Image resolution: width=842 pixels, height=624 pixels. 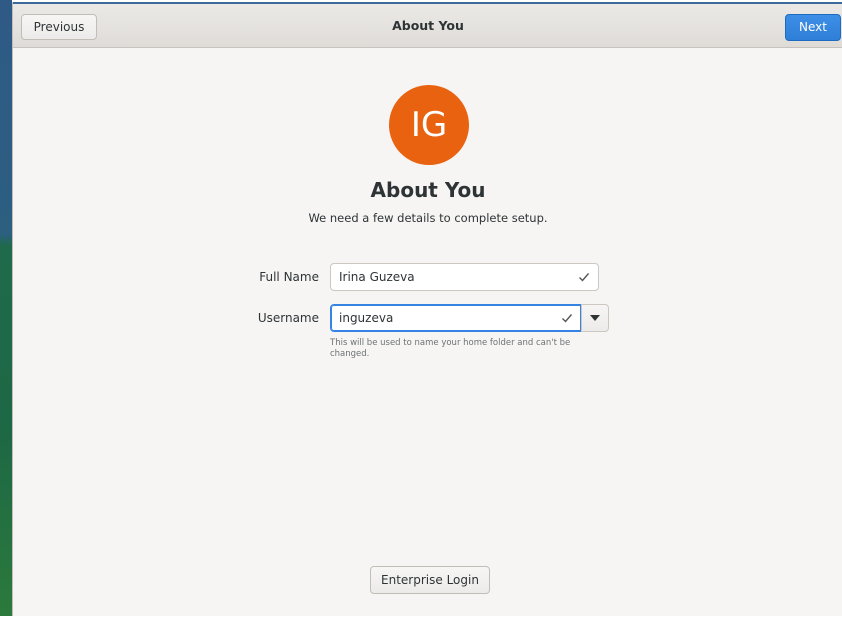 I want to click on header-bar: Previous About You Next, so click(x=427, y=25).